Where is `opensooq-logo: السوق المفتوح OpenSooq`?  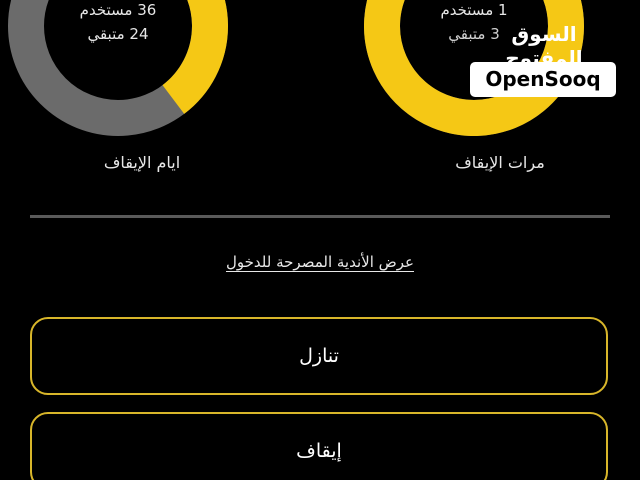 opensooq-logo: السوق المفتوح OpenSooq is located at coordinates (544, 60).